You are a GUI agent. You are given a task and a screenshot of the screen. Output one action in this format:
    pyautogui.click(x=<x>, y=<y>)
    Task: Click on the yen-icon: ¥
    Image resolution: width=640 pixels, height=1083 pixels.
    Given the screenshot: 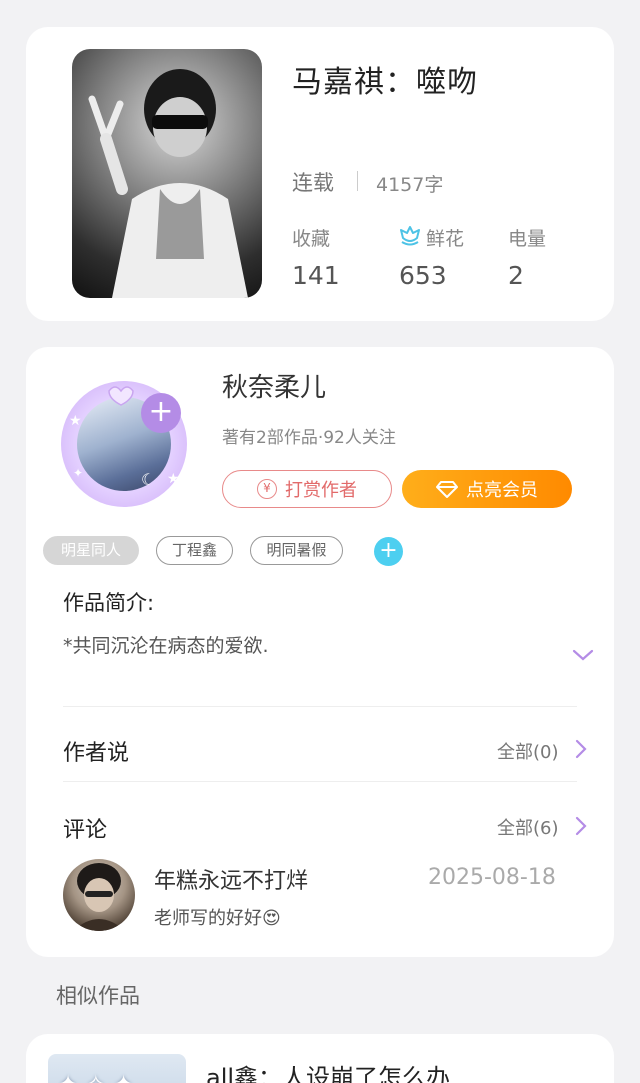 What is the action you would take?
    pyautogui.click(x=267, y=489)
    